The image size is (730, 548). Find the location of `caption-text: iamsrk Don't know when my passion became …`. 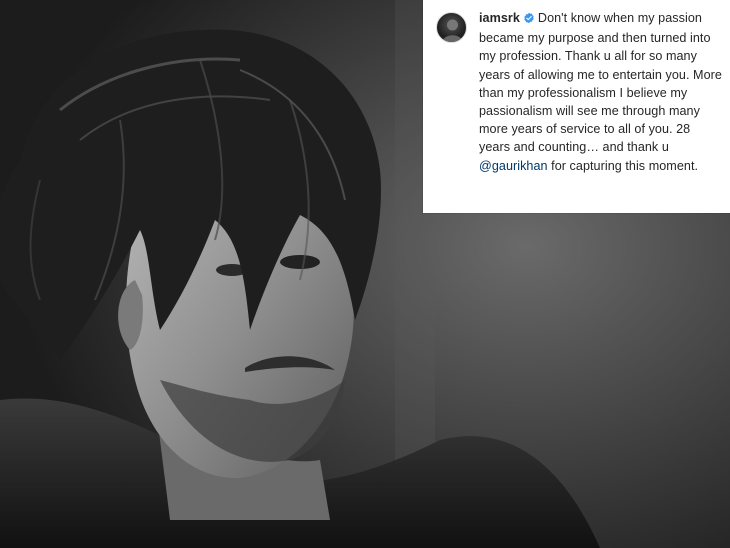

caption-text: iamsrk Don't know when my passion became … is located at coordinates (600, 92).